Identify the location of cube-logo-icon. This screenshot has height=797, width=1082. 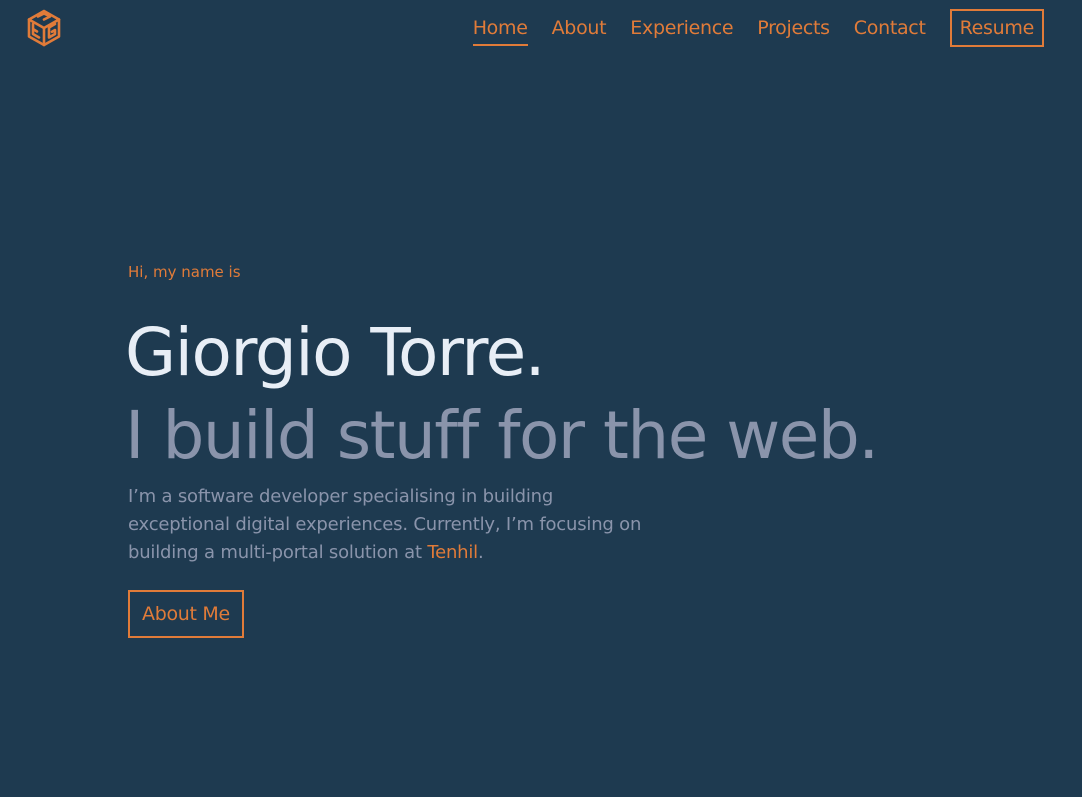
(44, 28).